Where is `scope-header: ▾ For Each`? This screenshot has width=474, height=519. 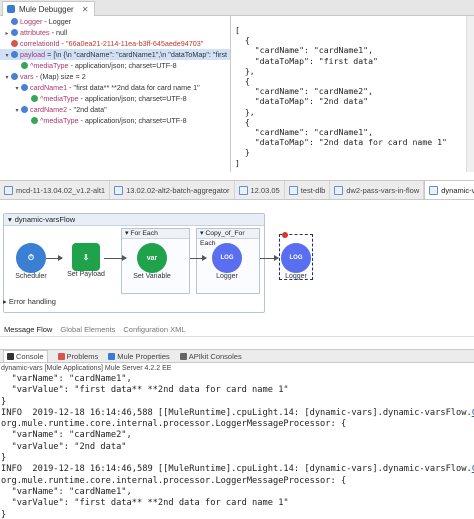 scope-header: ▾ For Each is located at coordinates (155, 234).